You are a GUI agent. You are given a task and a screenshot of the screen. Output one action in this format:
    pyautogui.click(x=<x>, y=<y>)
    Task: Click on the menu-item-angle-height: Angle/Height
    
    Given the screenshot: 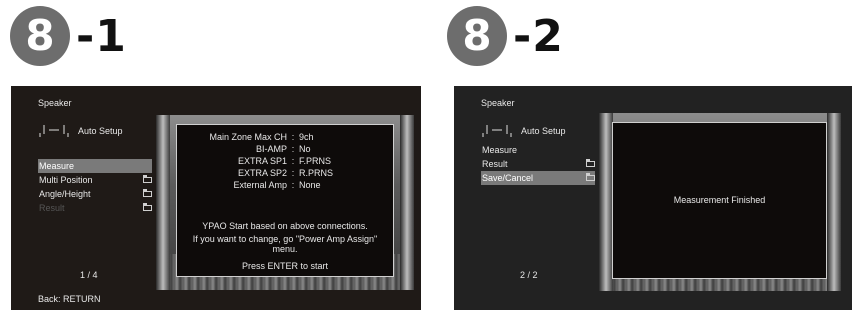 What is the action you would take?
    pyautogui.click(x=95, y=194)
    